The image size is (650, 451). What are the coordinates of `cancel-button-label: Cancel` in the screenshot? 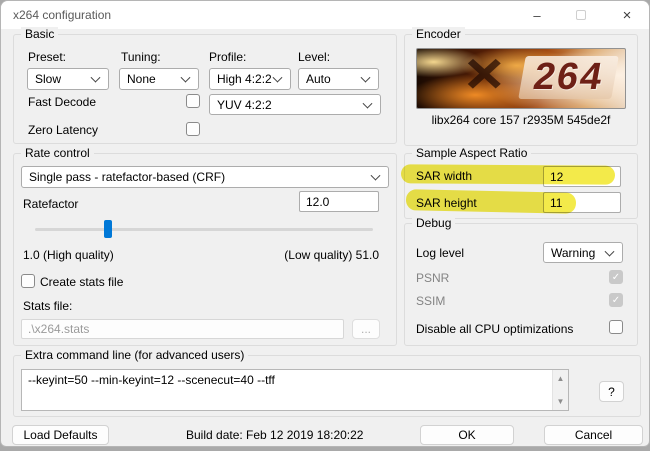 It's located at (593, 435).